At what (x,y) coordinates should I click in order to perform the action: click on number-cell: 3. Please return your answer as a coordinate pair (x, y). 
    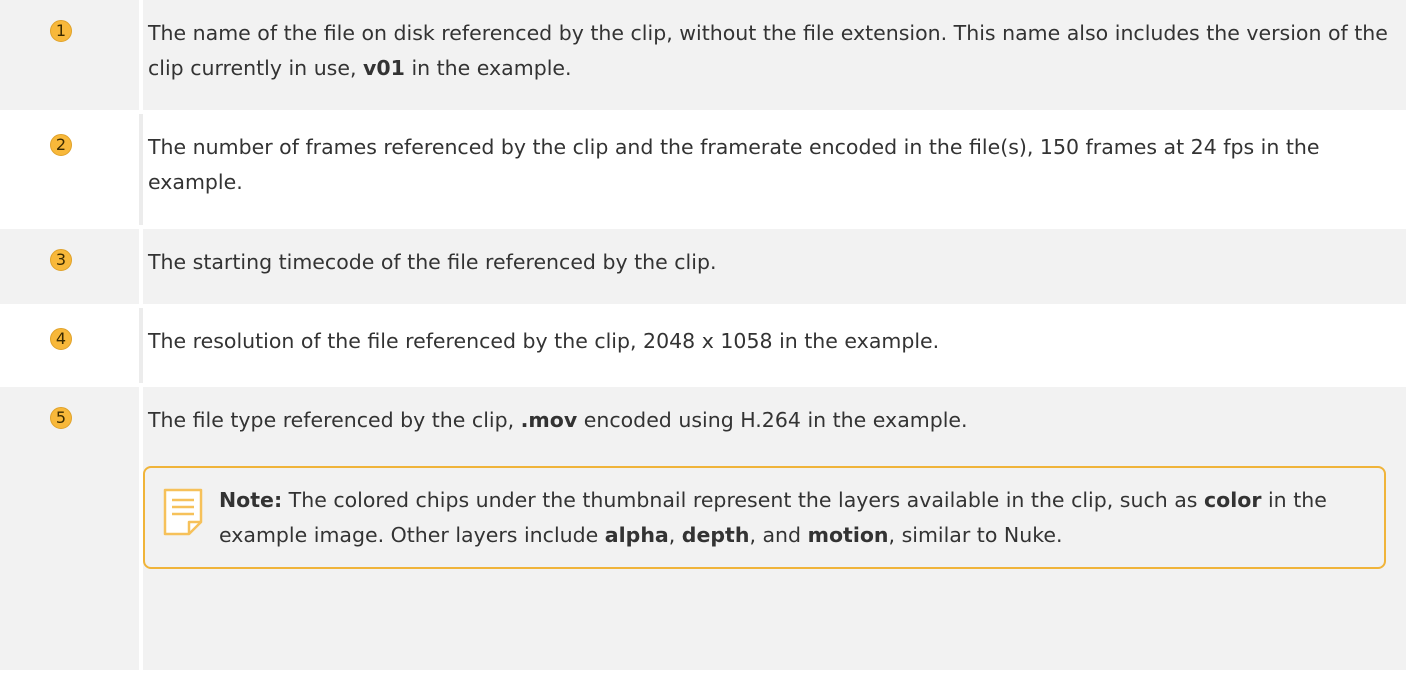
    Looking at the image, I should click on (71, 266).